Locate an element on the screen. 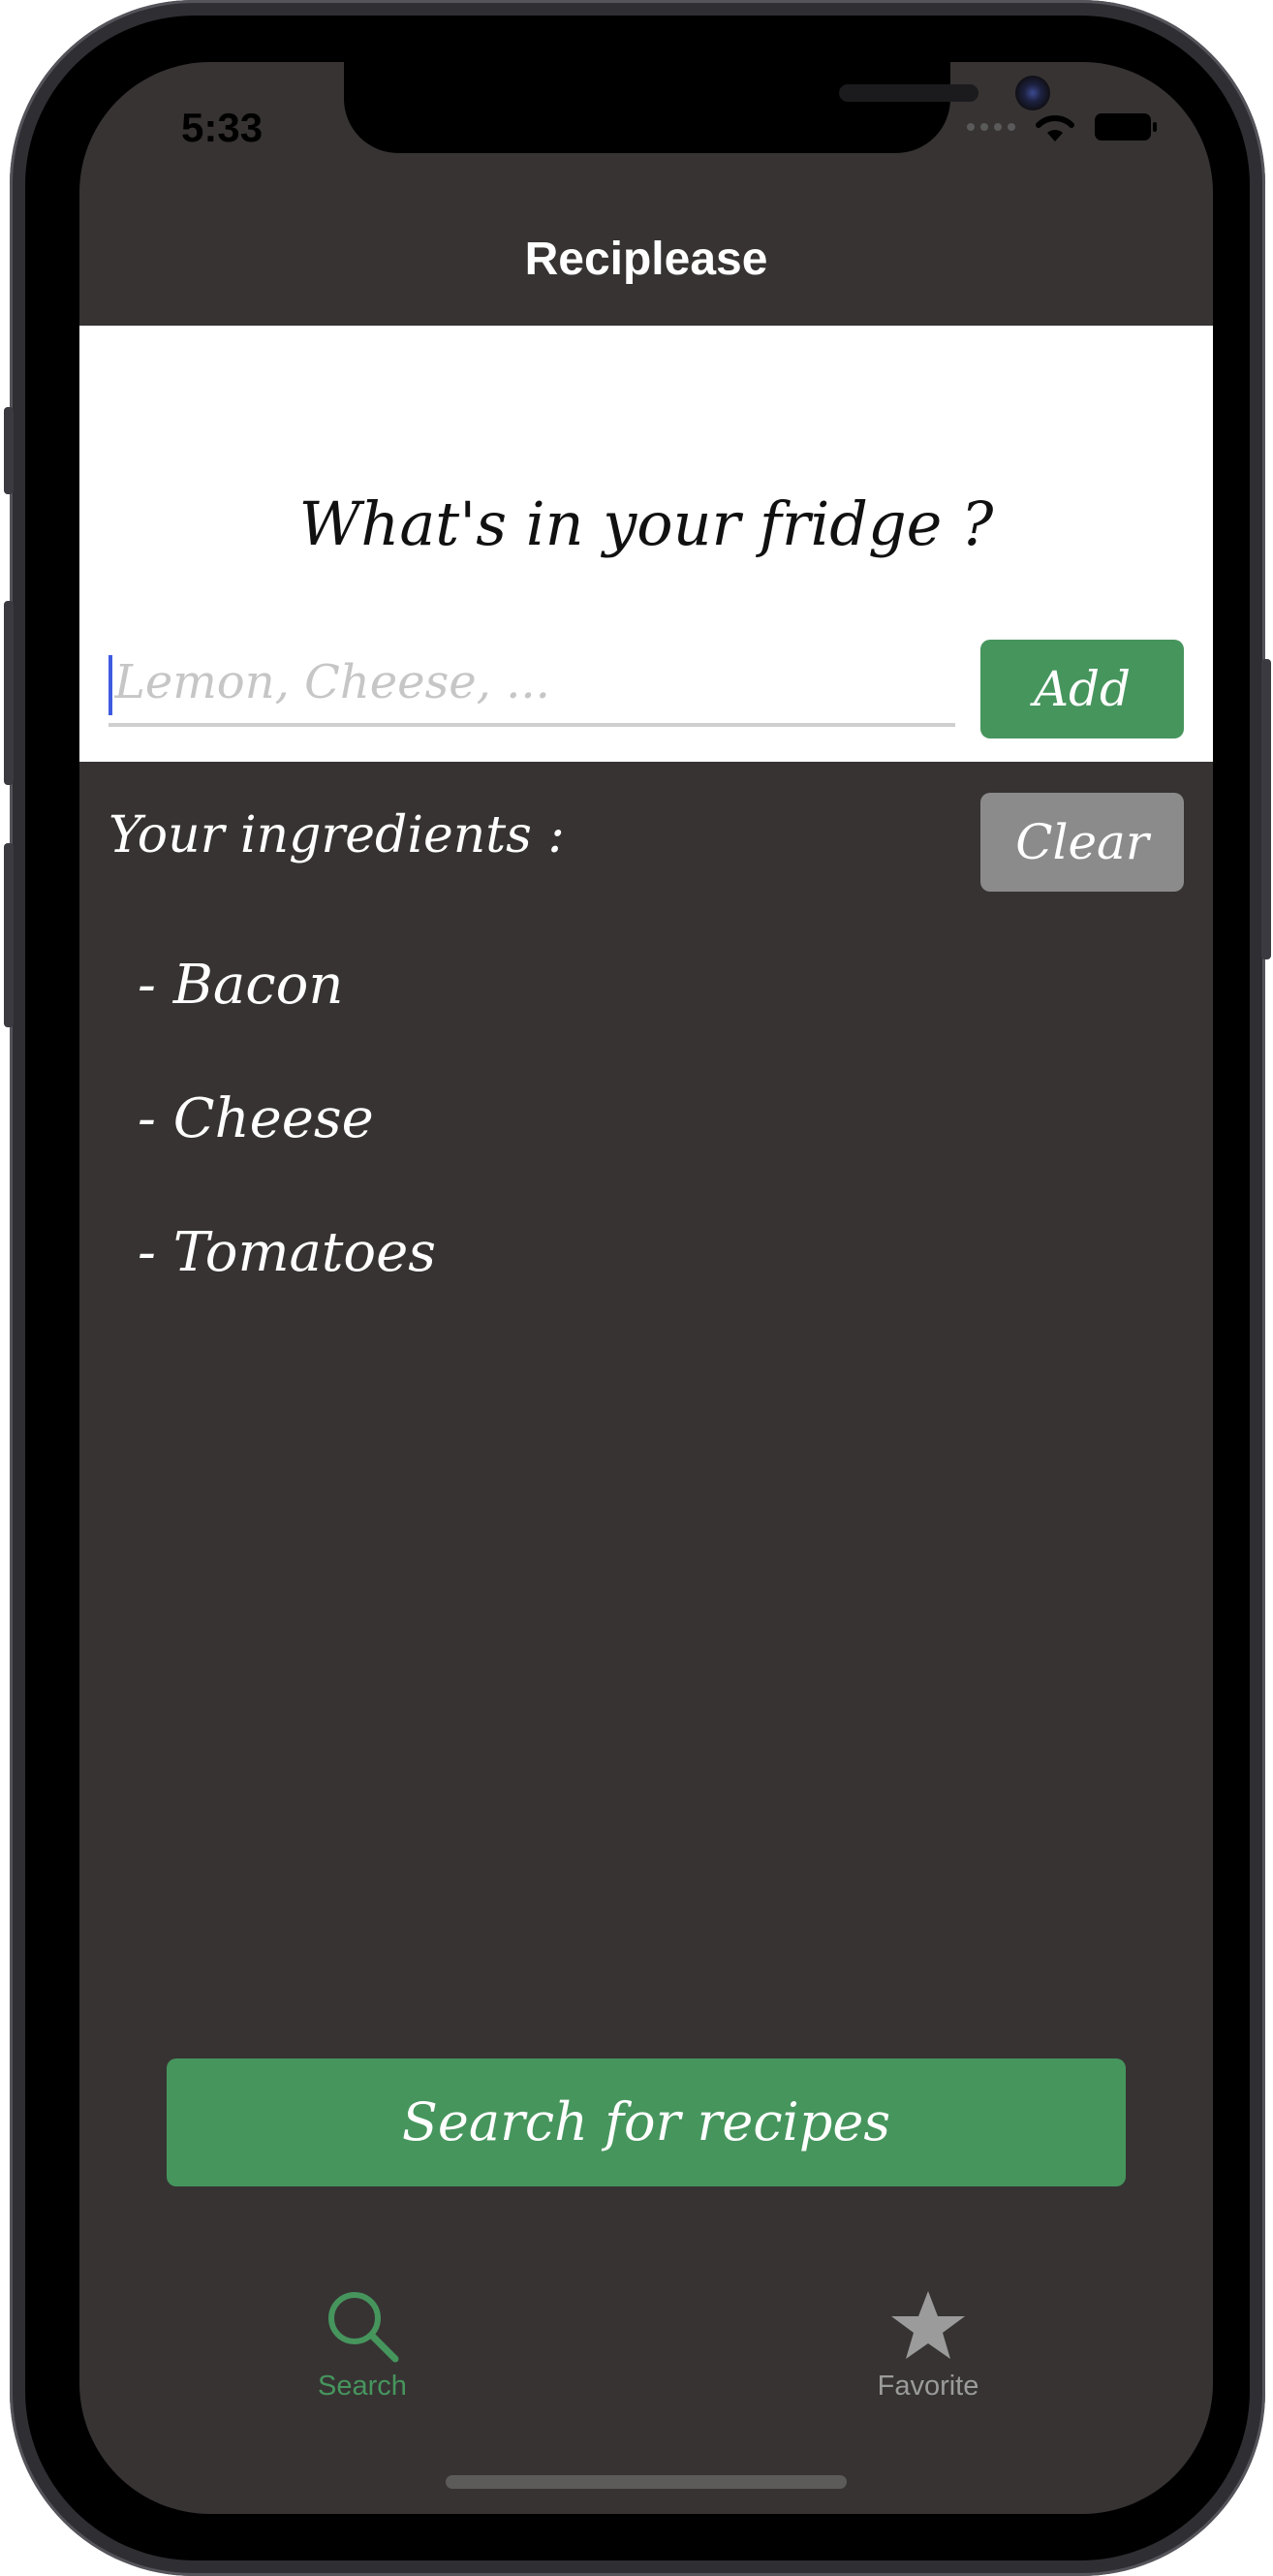 This screenshot has height=2576, width=1273. wifi-icon is located at coordinates (1055, 127).